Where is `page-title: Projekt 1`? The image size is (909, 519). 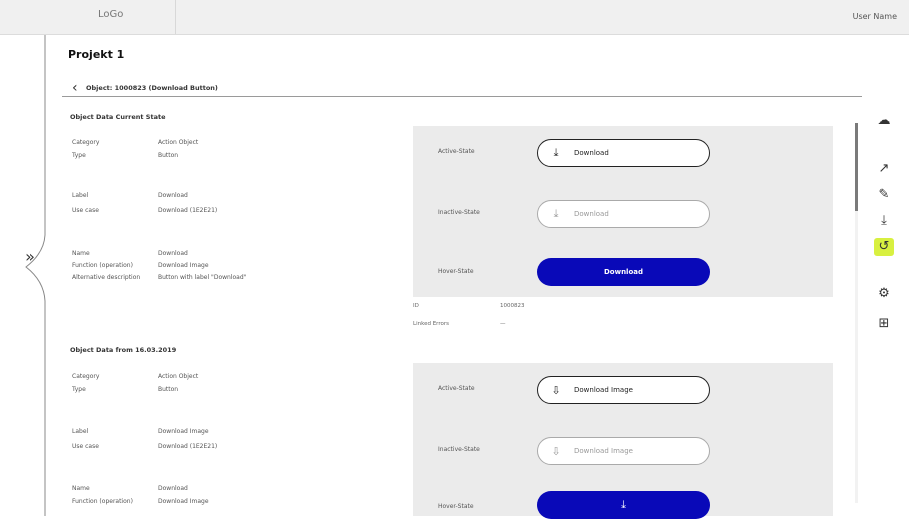 page-title: Projekt 1 is located at coordinates (96, 54).